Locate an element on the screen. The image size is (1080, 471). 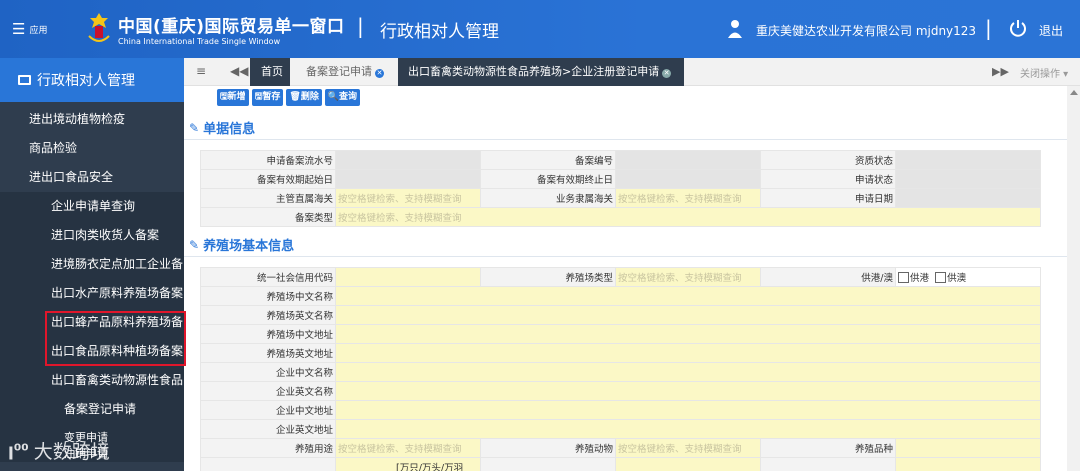
sidebar-item-quarantine: 进出境动植物检疫 is located at coordinates (92, 119).